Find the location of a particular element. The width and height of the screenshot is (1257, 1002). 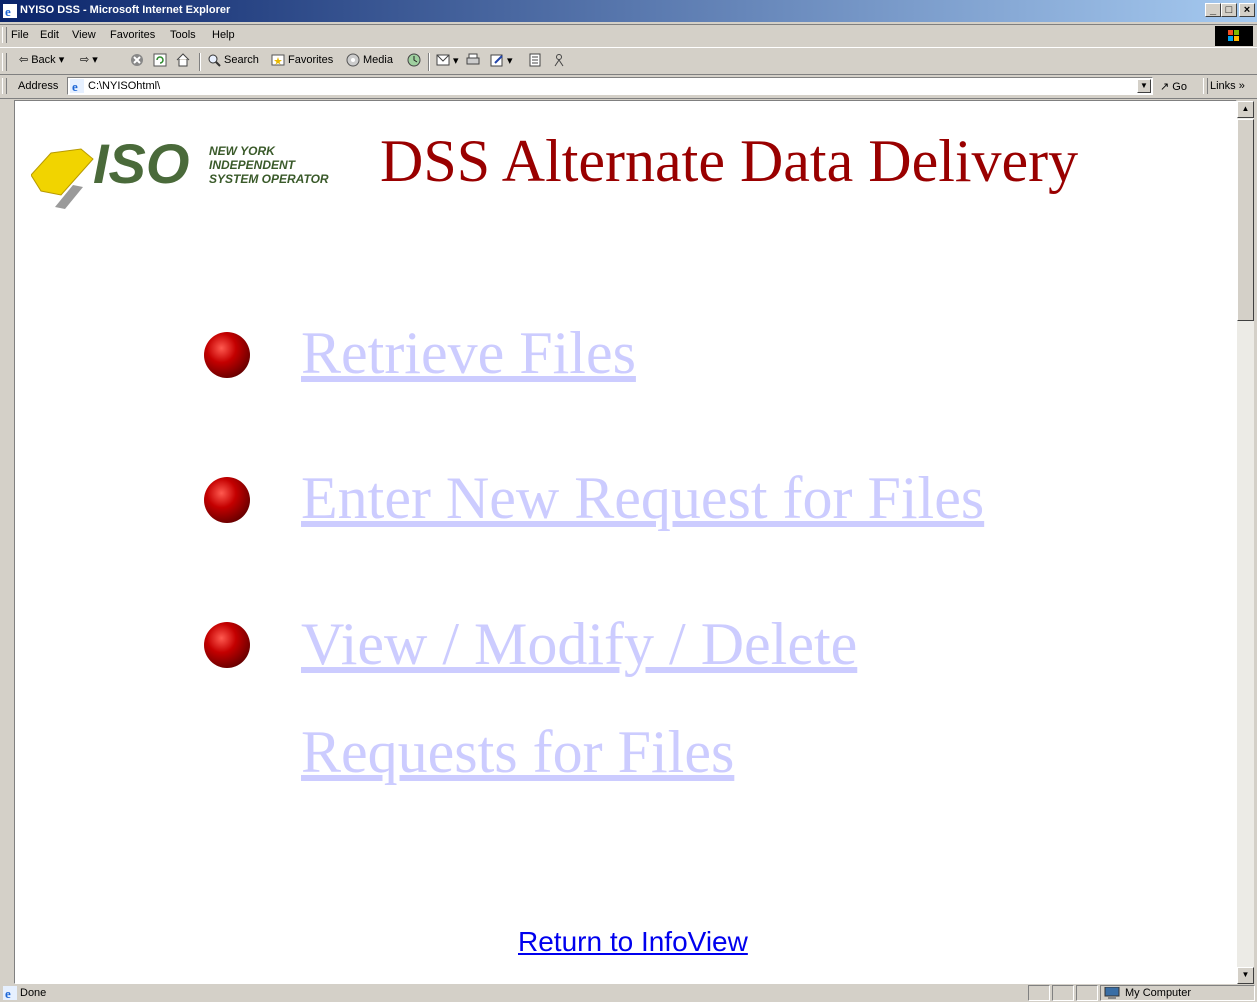

page-icon: e is located at coordinates (77, 86).